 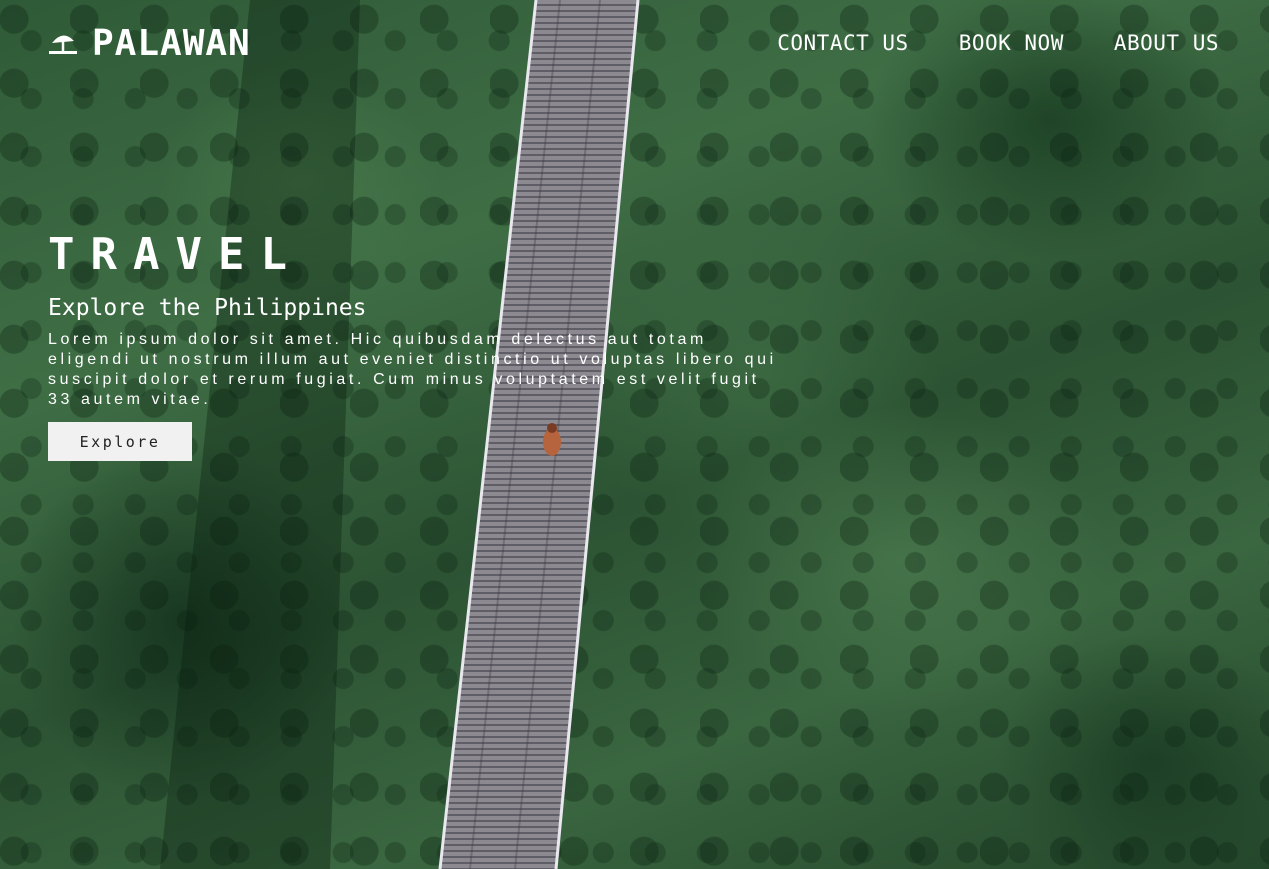 What do you see at coordinates (171, 43) in the screenshot?
I see `brand-name: PALAWAN` at bounding box center [171, 43].